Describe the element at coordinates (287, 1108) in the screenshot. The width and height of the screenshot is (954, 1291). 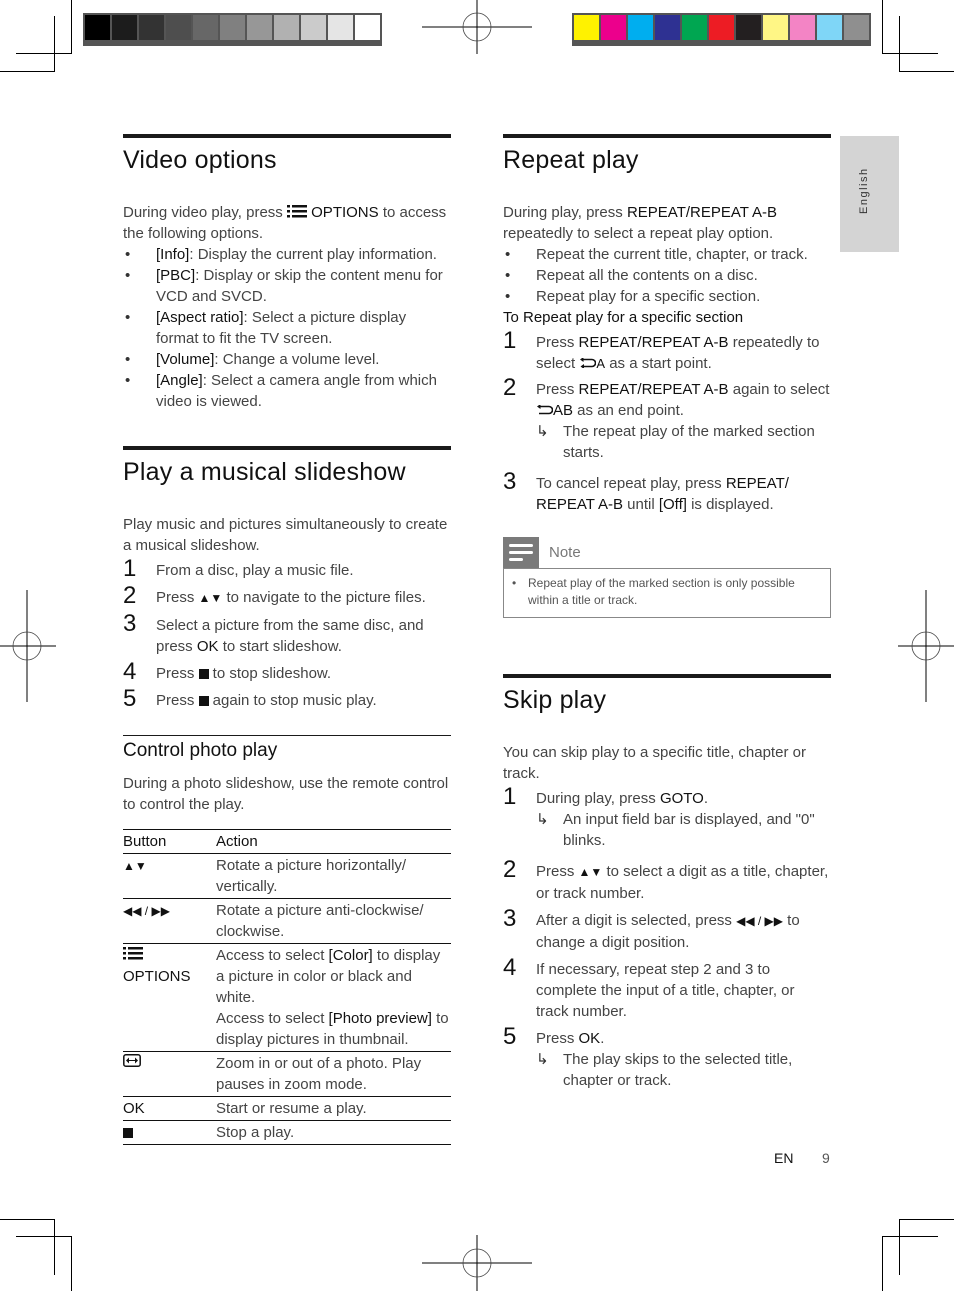
I see `table-row: OK Start or resume a play.` at that location.